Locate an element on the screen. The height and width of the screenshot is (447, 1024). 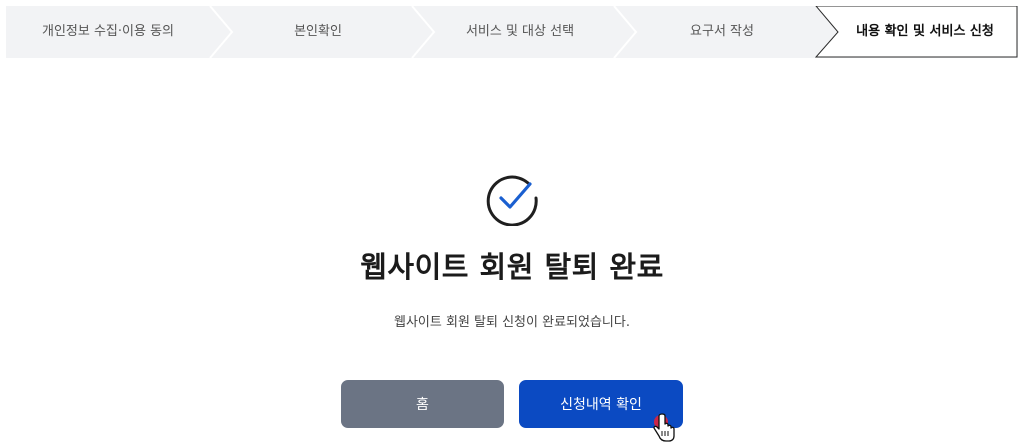
step-1-privacy-consent: 개인정보 수집·이용 동의 is located at coordinates (108, 31).